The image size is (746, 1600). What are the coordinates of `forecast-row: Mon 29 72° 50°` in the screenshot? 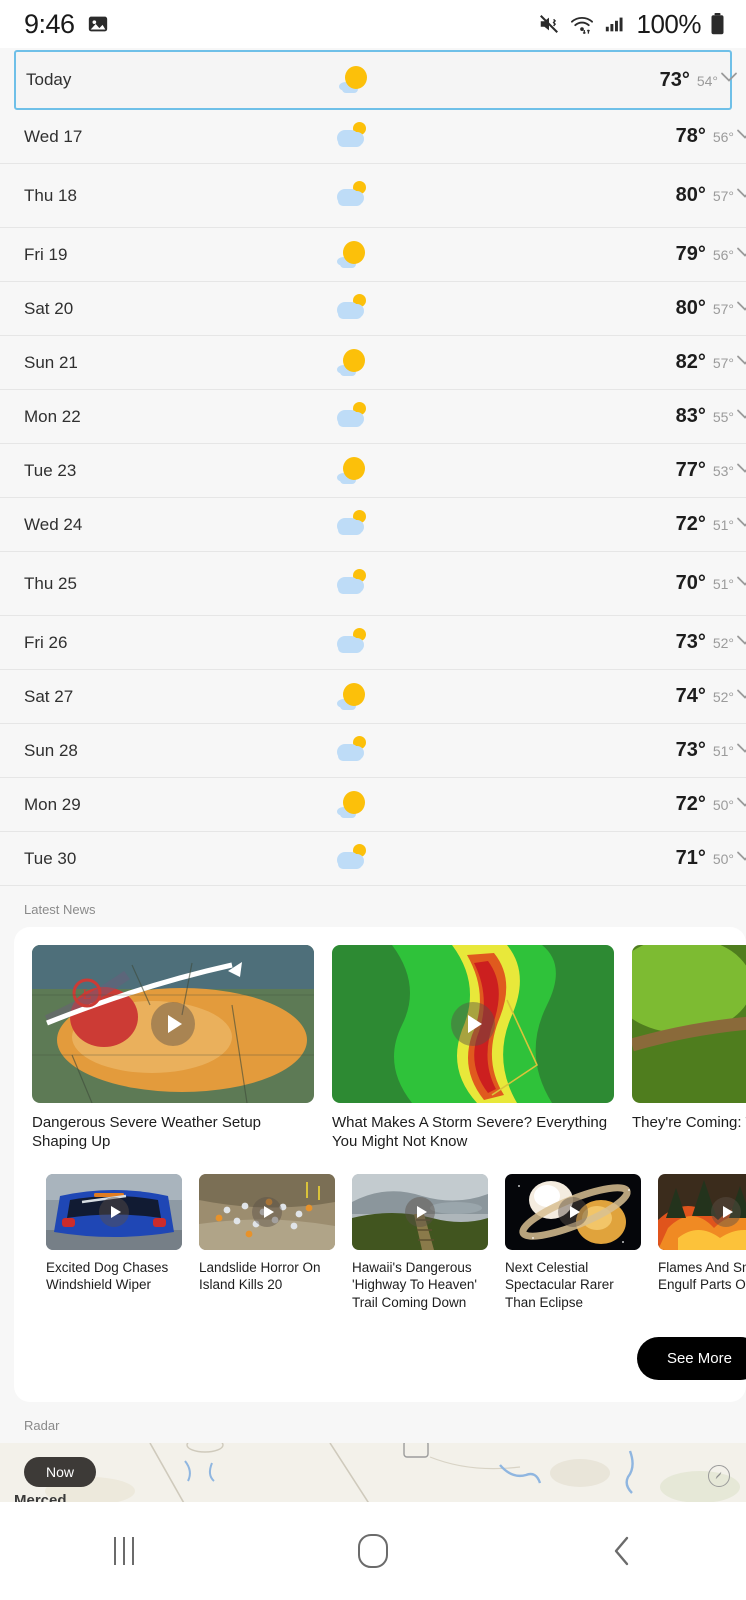 It's located at (373, 805).